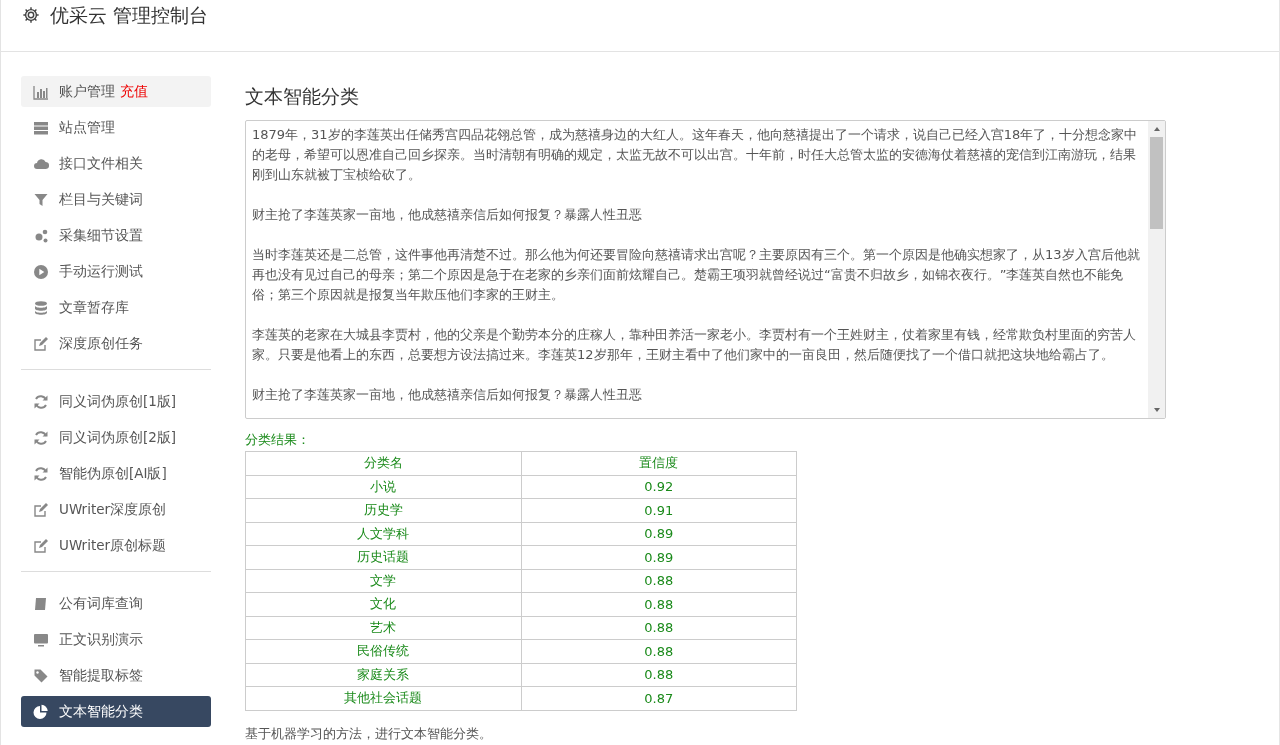 The width and height of the screenshot is (1280, 745). Describe the element at coordinates (87, 127) in the screenshot. I see `sidebar-label: 站点管理` at that location.